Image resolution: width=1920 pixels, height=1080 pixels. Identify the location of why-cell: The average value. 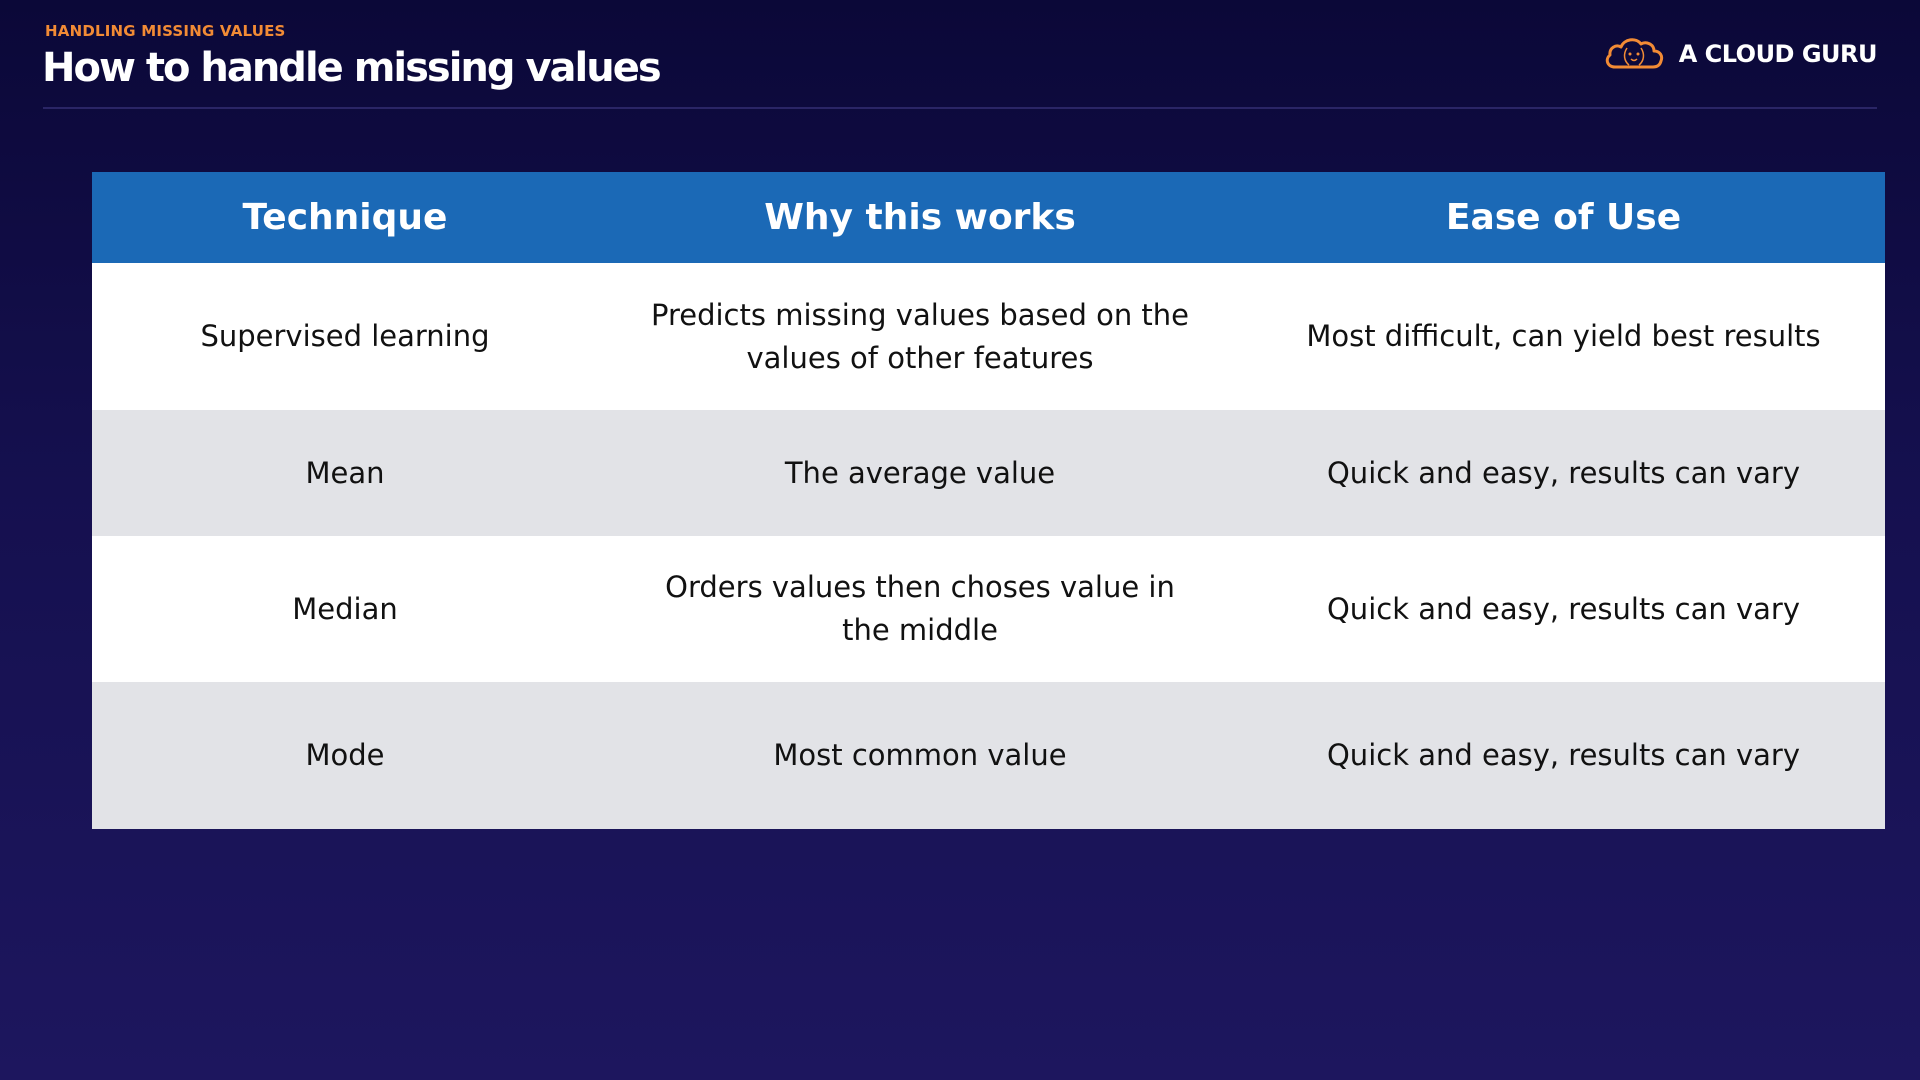
(920, 472).